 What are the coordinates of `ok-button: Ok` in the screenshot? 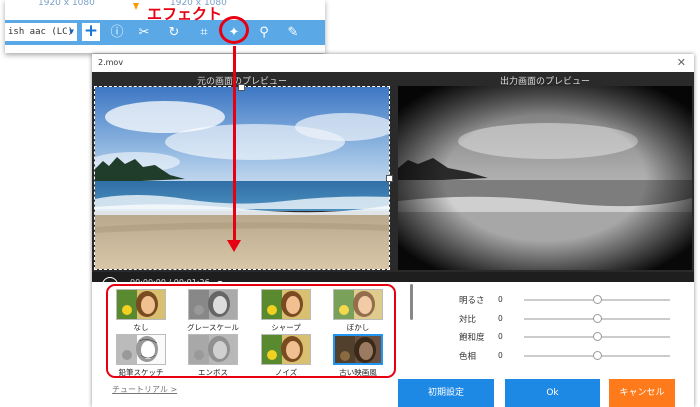 It's located at (552, 393).